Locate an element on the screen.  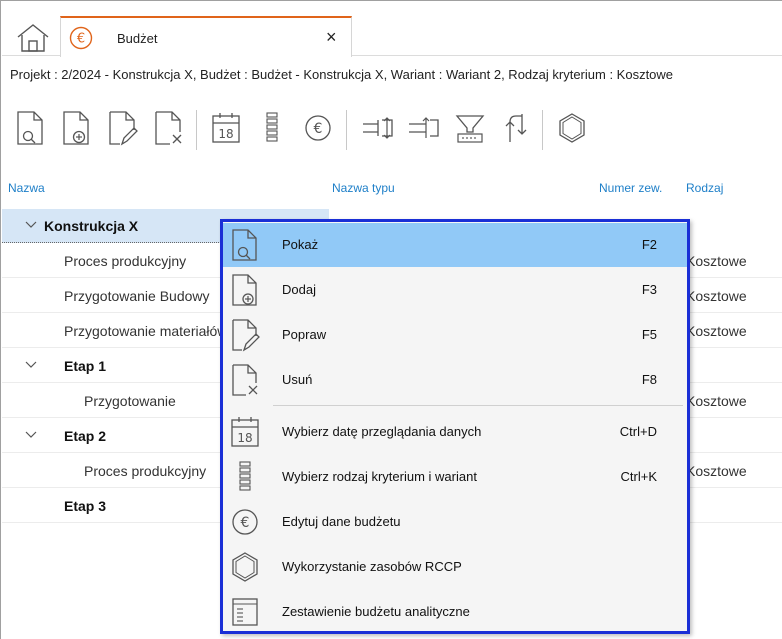
menu-item-label: Wybierz rodzaj kryterium i wariant is located at coordinates (379, 476).